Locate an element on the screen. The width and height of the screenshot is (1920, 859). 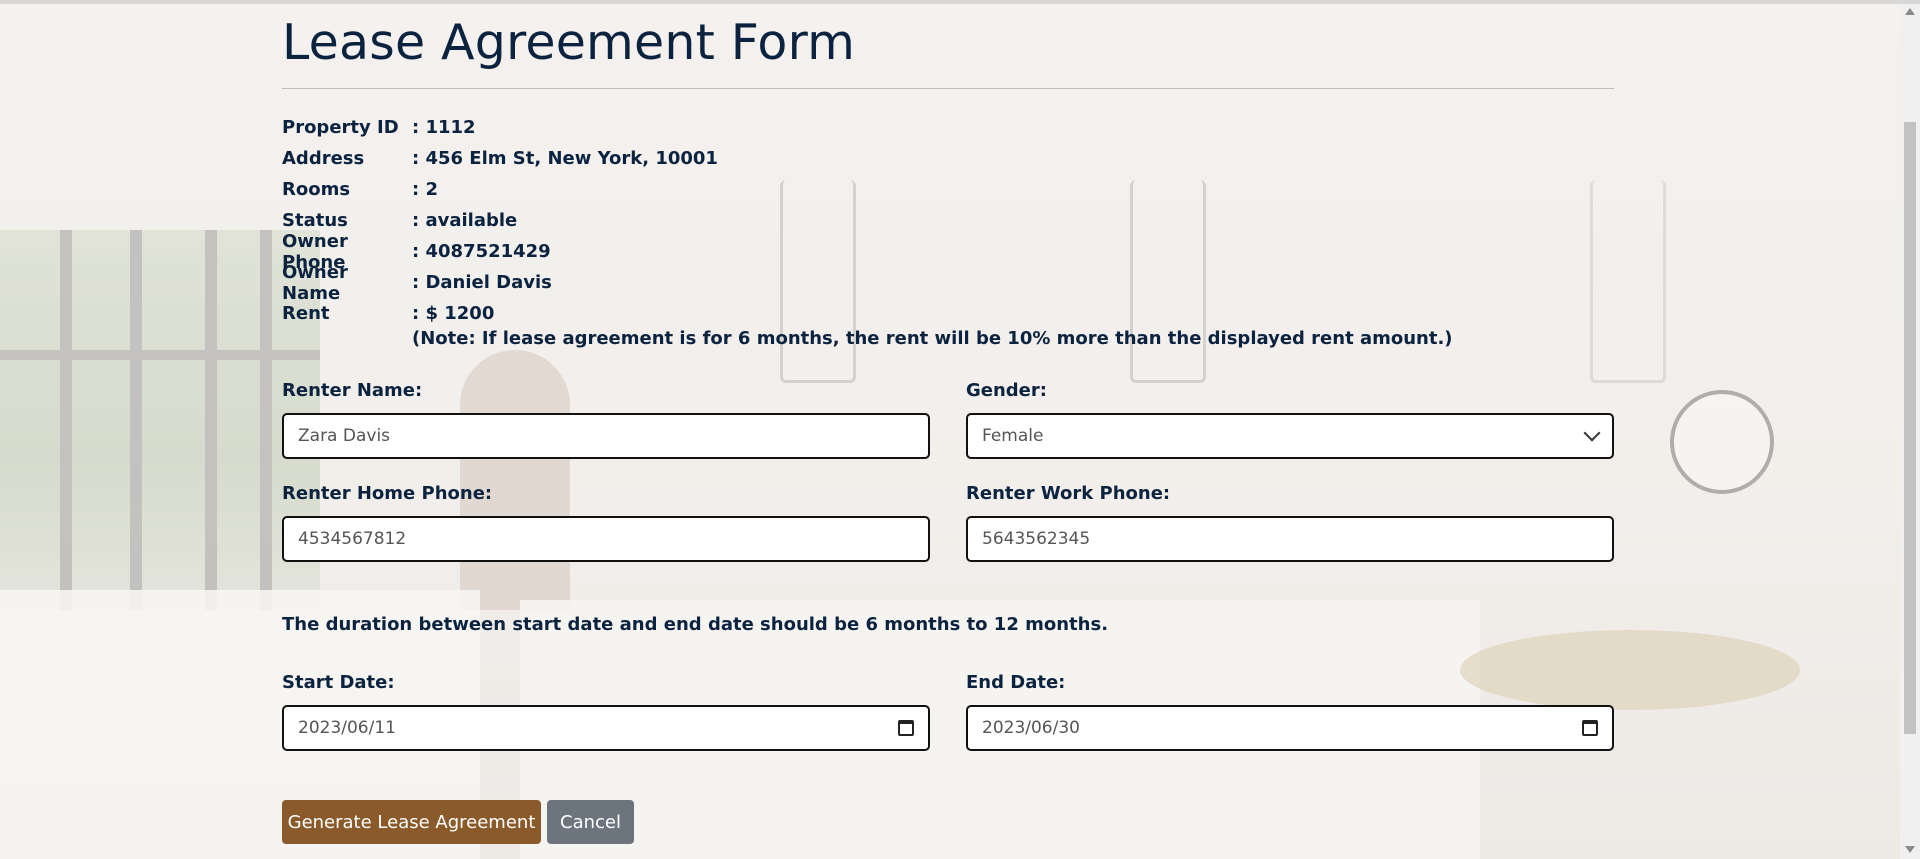
start-date-input: 2023/06/11 is located at coordinates (606, 728).